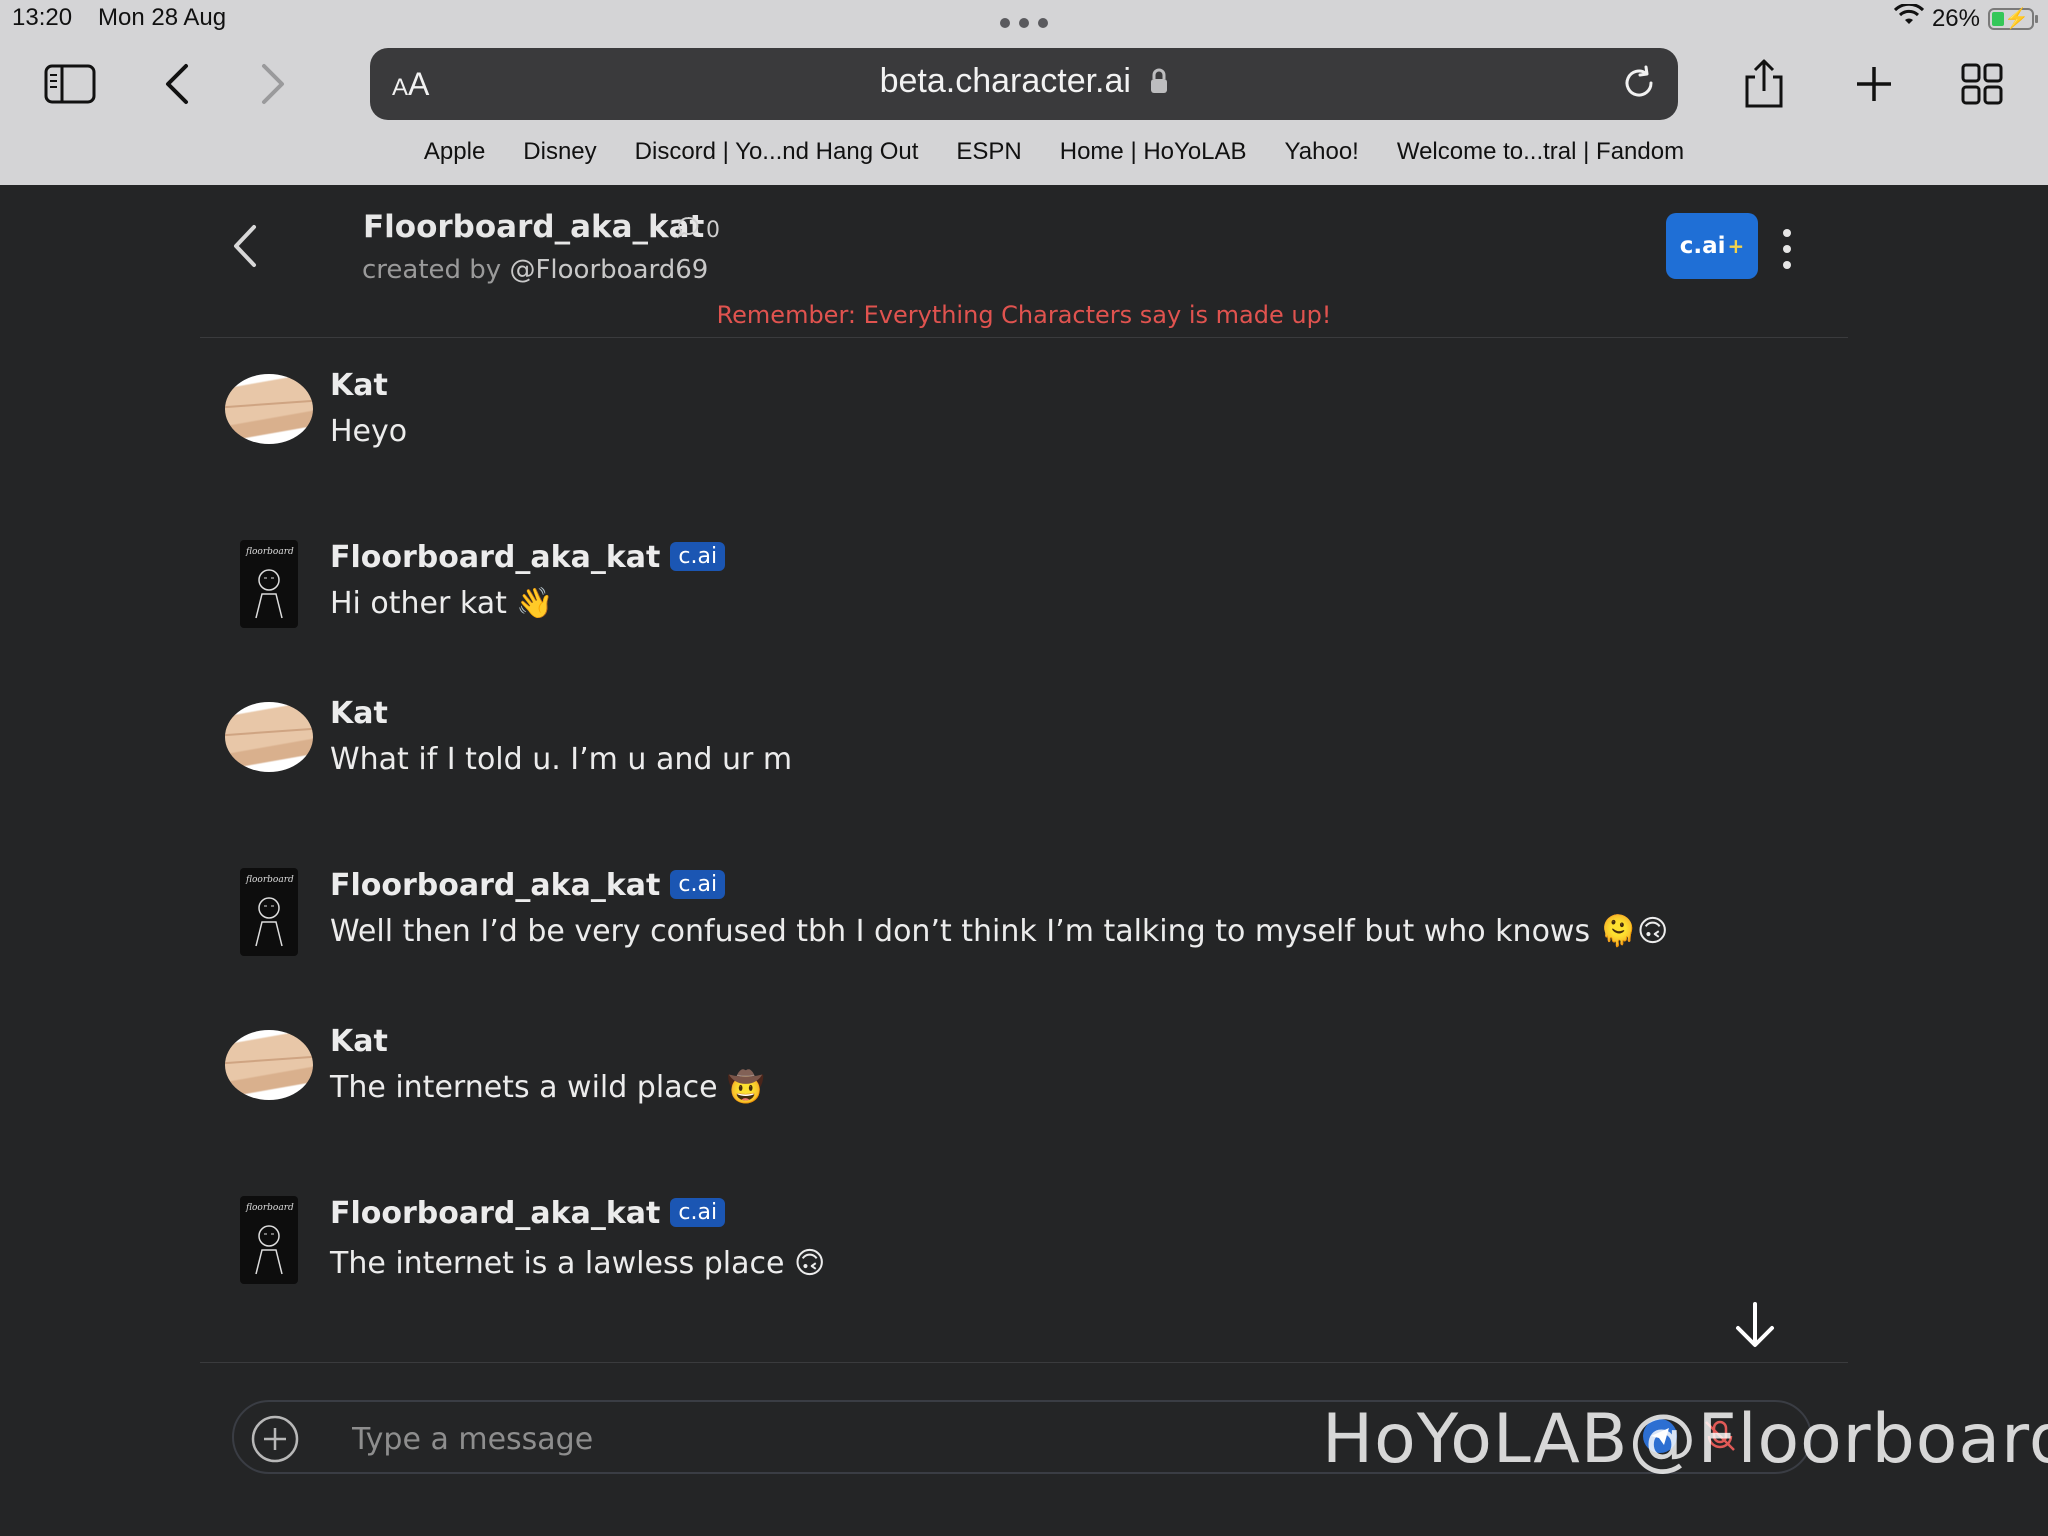  Describe the element at coordinates (561, 759) in the screenshot. I see `message-text: What if I told u. I’m u and ur m` at that location.